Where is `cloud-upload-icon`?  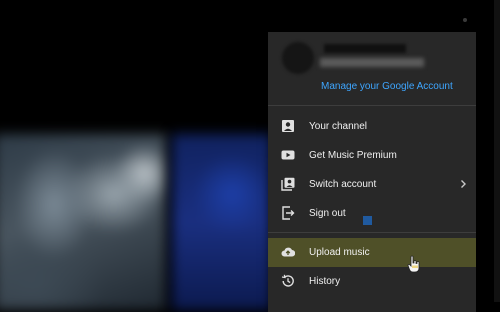
cloud-upload-icon is located at coordinates (288, 252).